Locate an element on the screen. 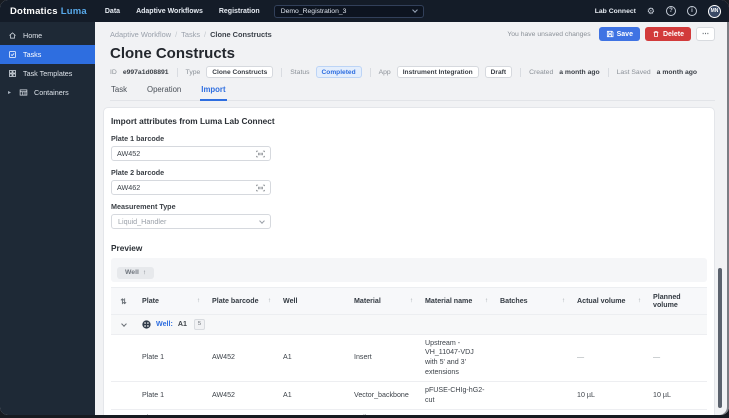  unsaved-changes-note: You have unsaved changes is located at coordinates (549, 34).